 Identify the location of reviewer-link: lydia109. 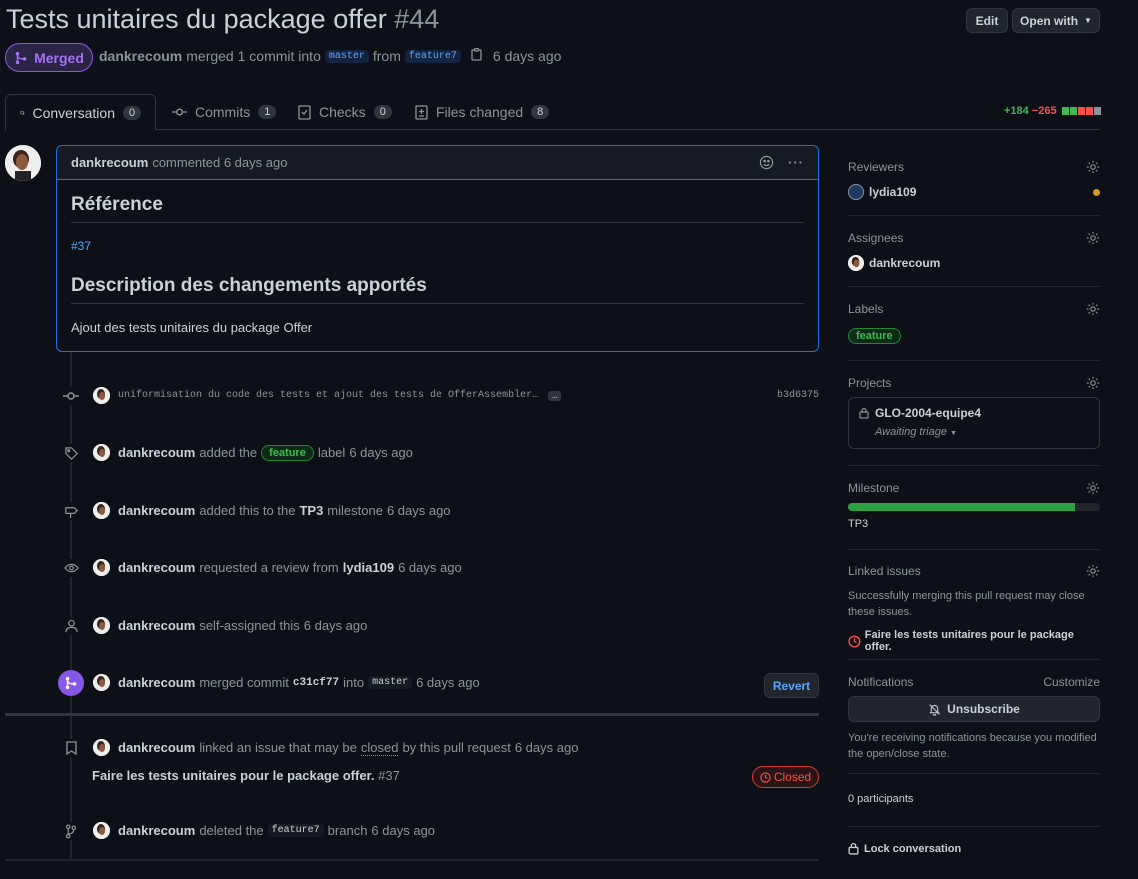
(368, 567).